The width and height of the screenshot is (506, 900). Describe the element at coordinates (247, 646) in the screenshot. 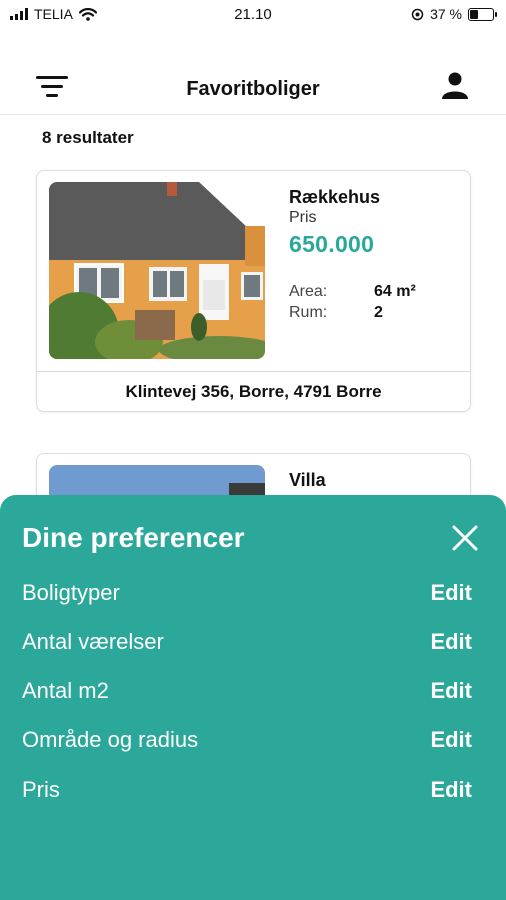

I see `preference-row-antal-vaerelser: Antal værelser Edit` at that location.